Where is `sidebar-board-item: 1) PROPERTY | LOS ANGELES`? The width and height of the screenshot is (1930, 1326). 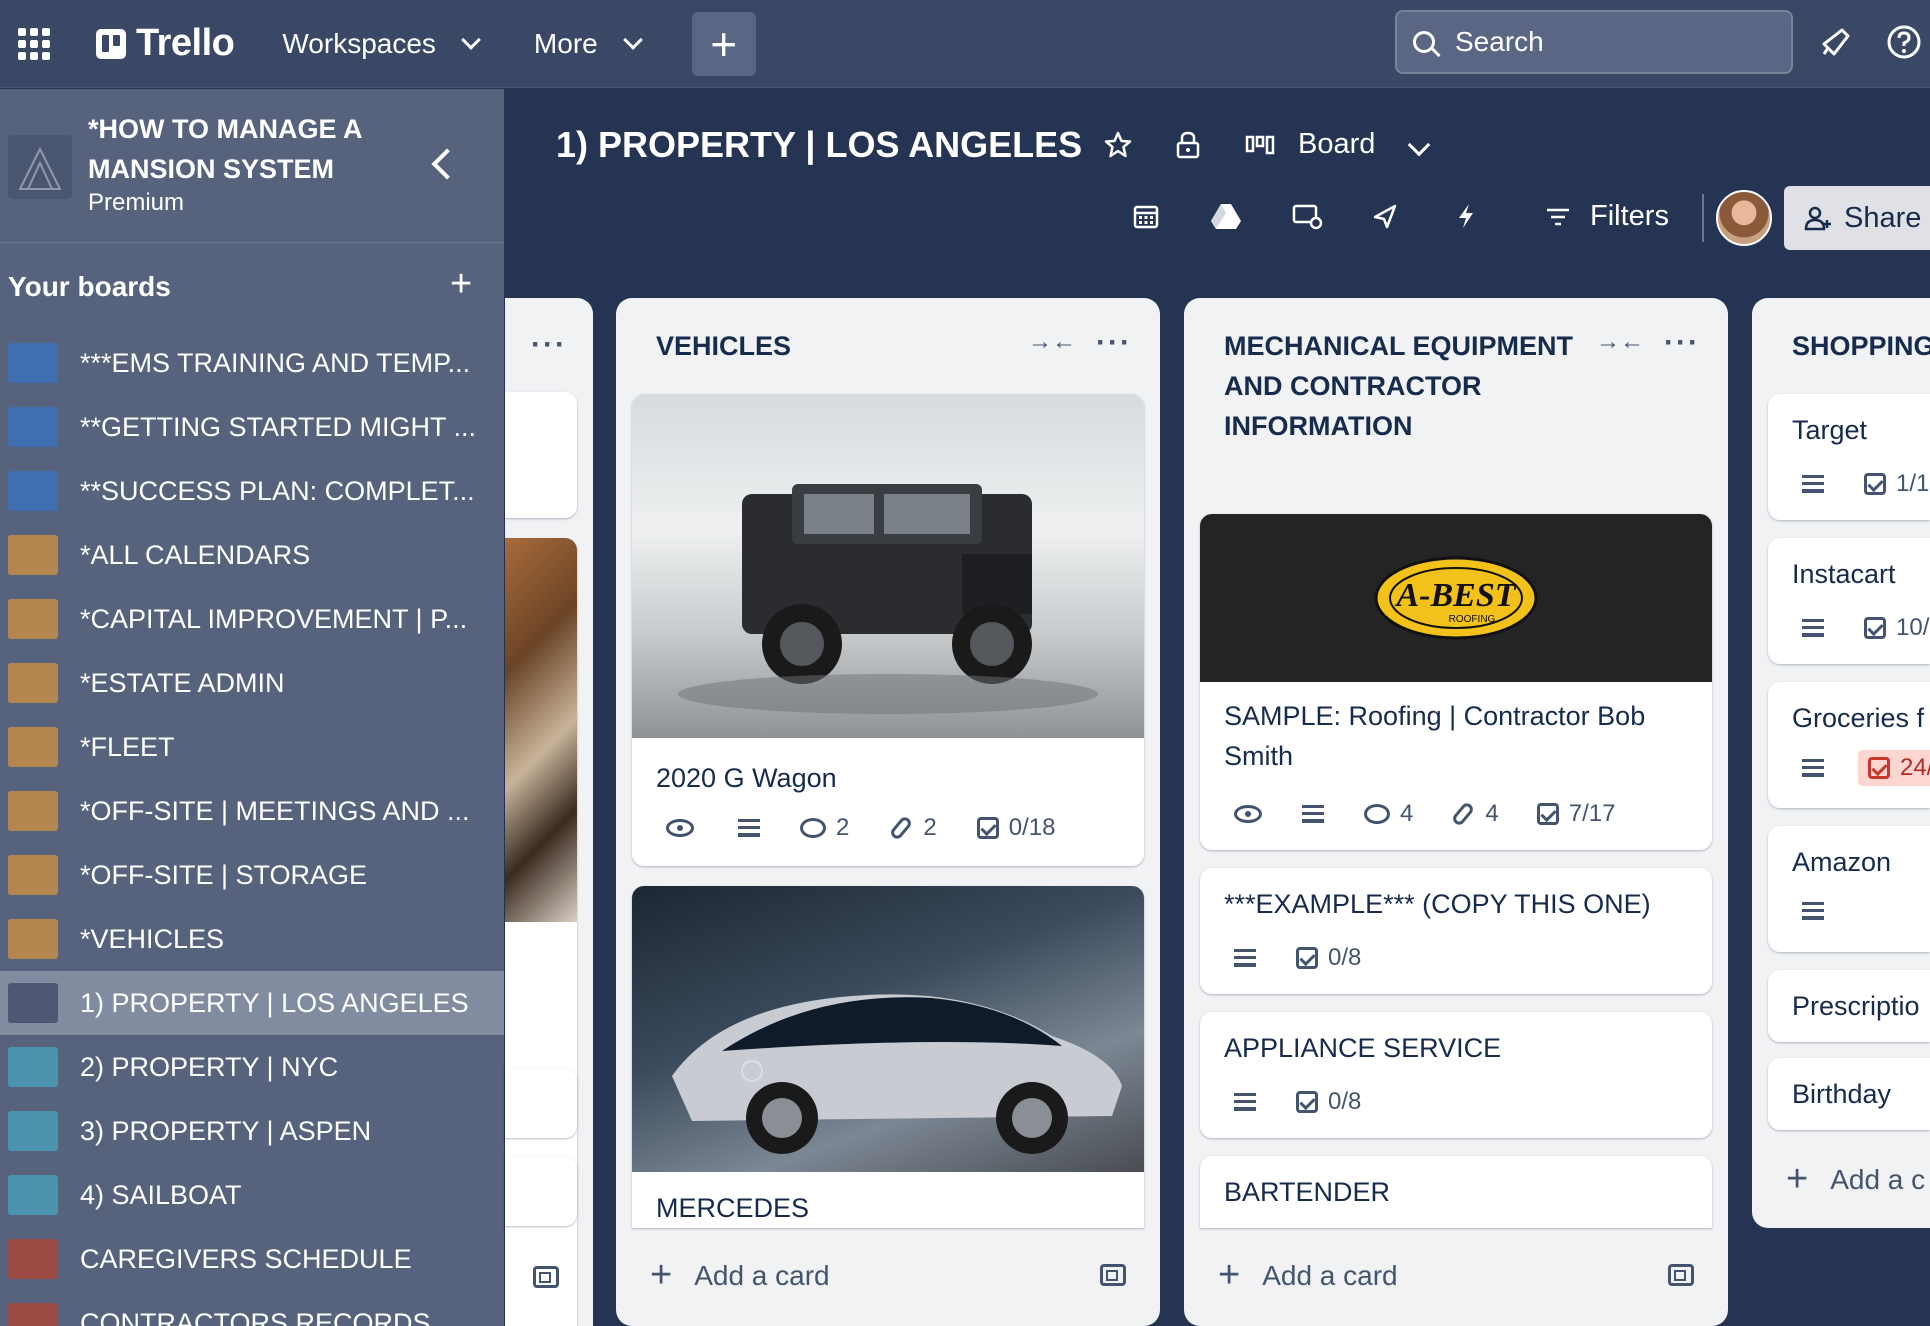
sidebar-board-item: 1) PROPERTY | LOS ANGELES is located at coordinates (252, 1003).